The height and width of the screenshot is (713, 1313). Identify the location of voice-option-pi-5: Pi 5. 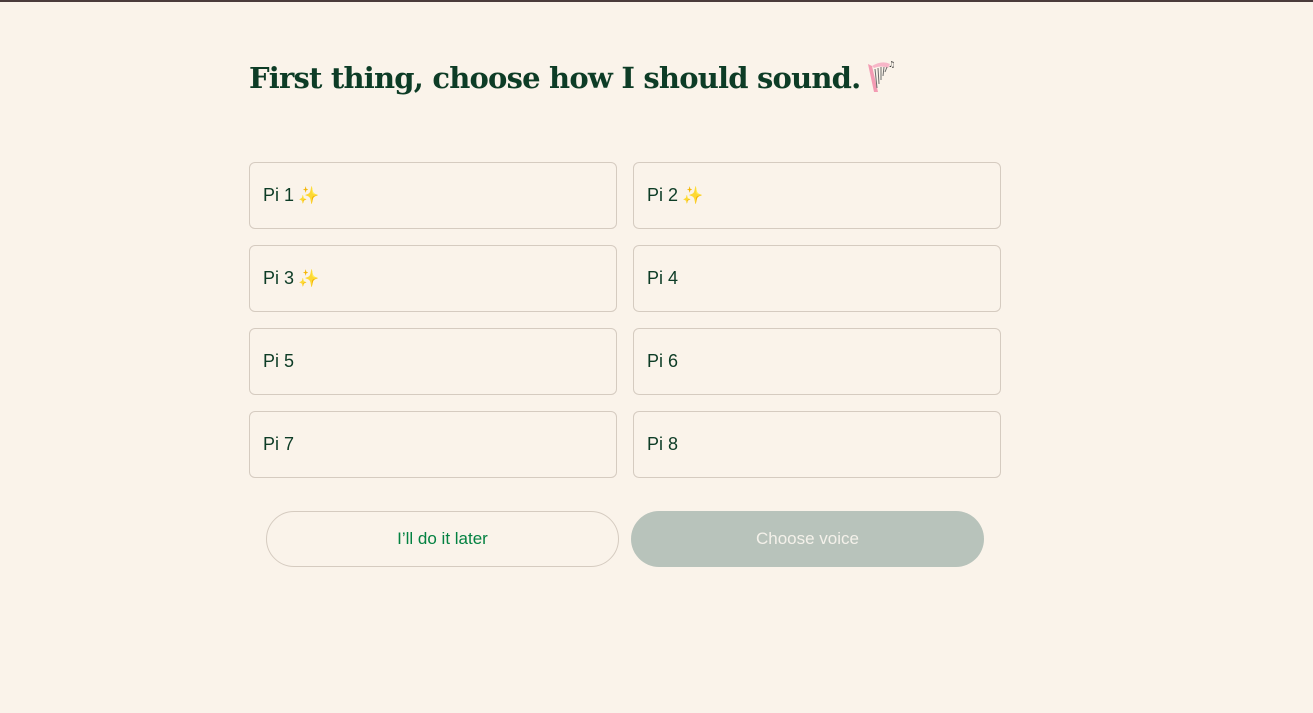
(433, 361).